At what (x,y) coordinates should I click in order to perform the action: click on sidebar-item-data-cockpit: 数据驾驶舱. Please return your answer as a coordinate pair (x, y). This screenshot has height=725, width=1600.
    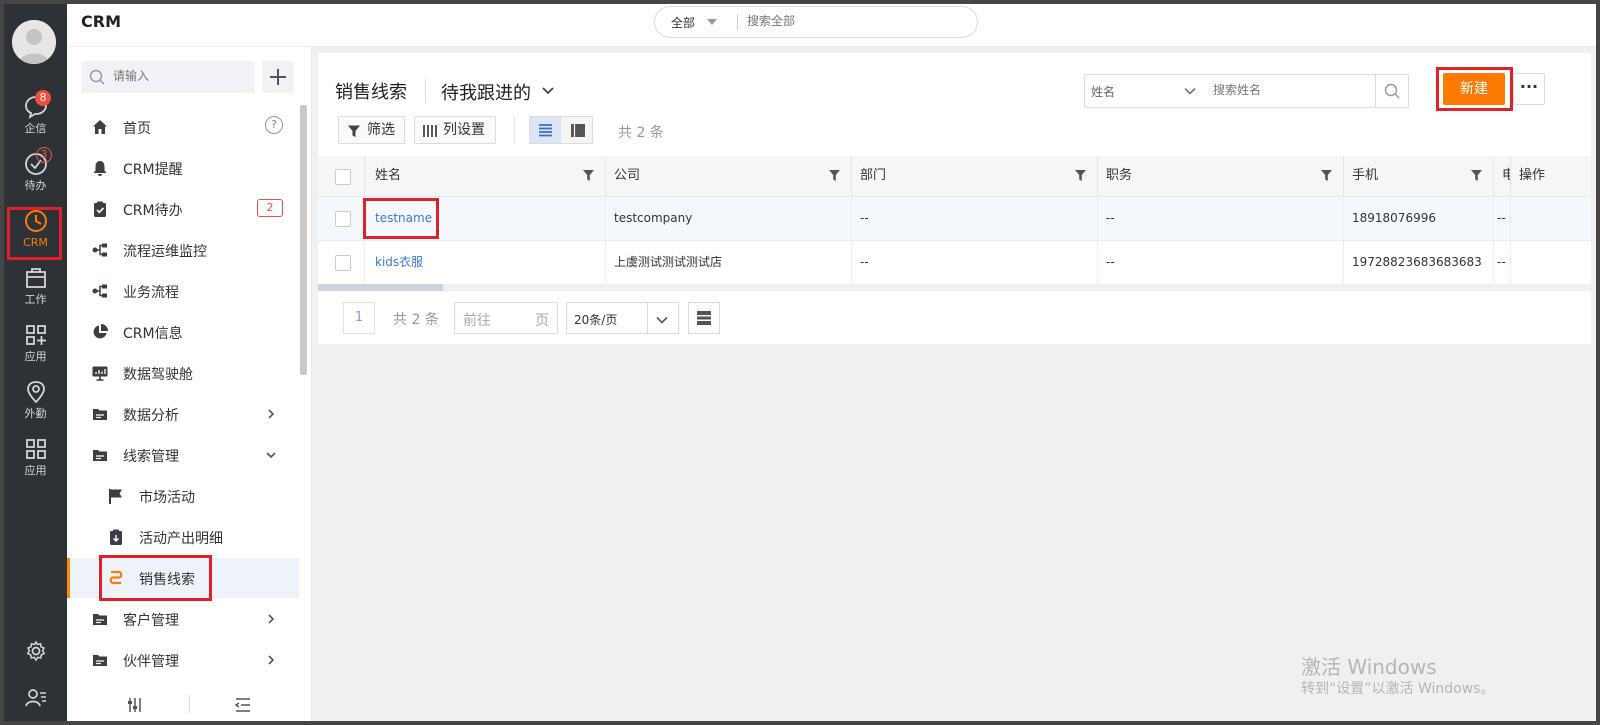
    Looking at the image, I should click on (183, 373).